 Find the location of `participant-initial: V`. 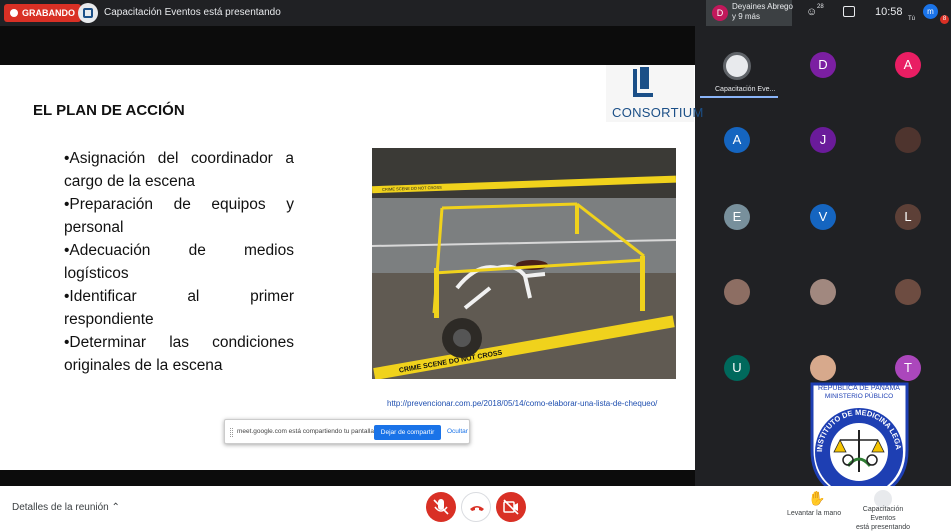

participant-initial: V is located at coordinates (823, 216).